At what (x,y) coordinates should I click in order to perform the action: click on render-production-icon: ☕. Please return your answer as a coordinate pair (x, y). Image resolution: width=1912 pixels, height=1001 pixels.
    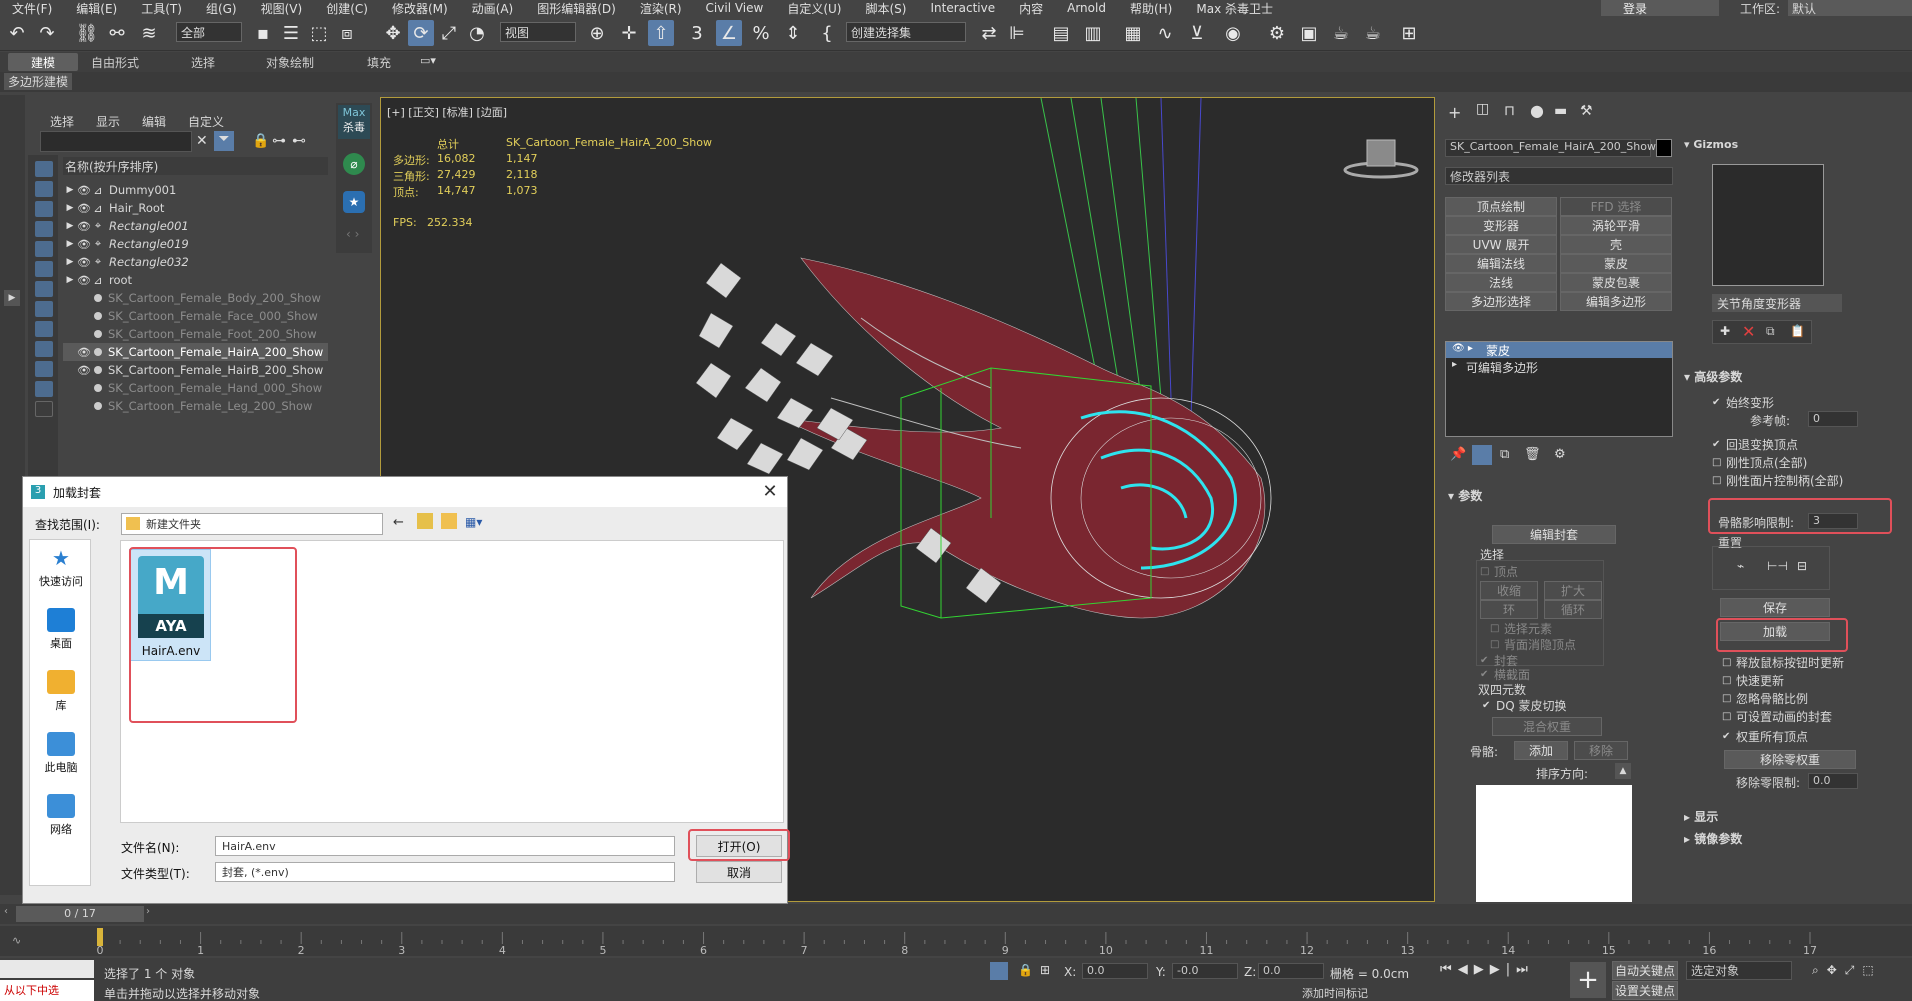
    Looking at the image, I should click on (1341, 33).